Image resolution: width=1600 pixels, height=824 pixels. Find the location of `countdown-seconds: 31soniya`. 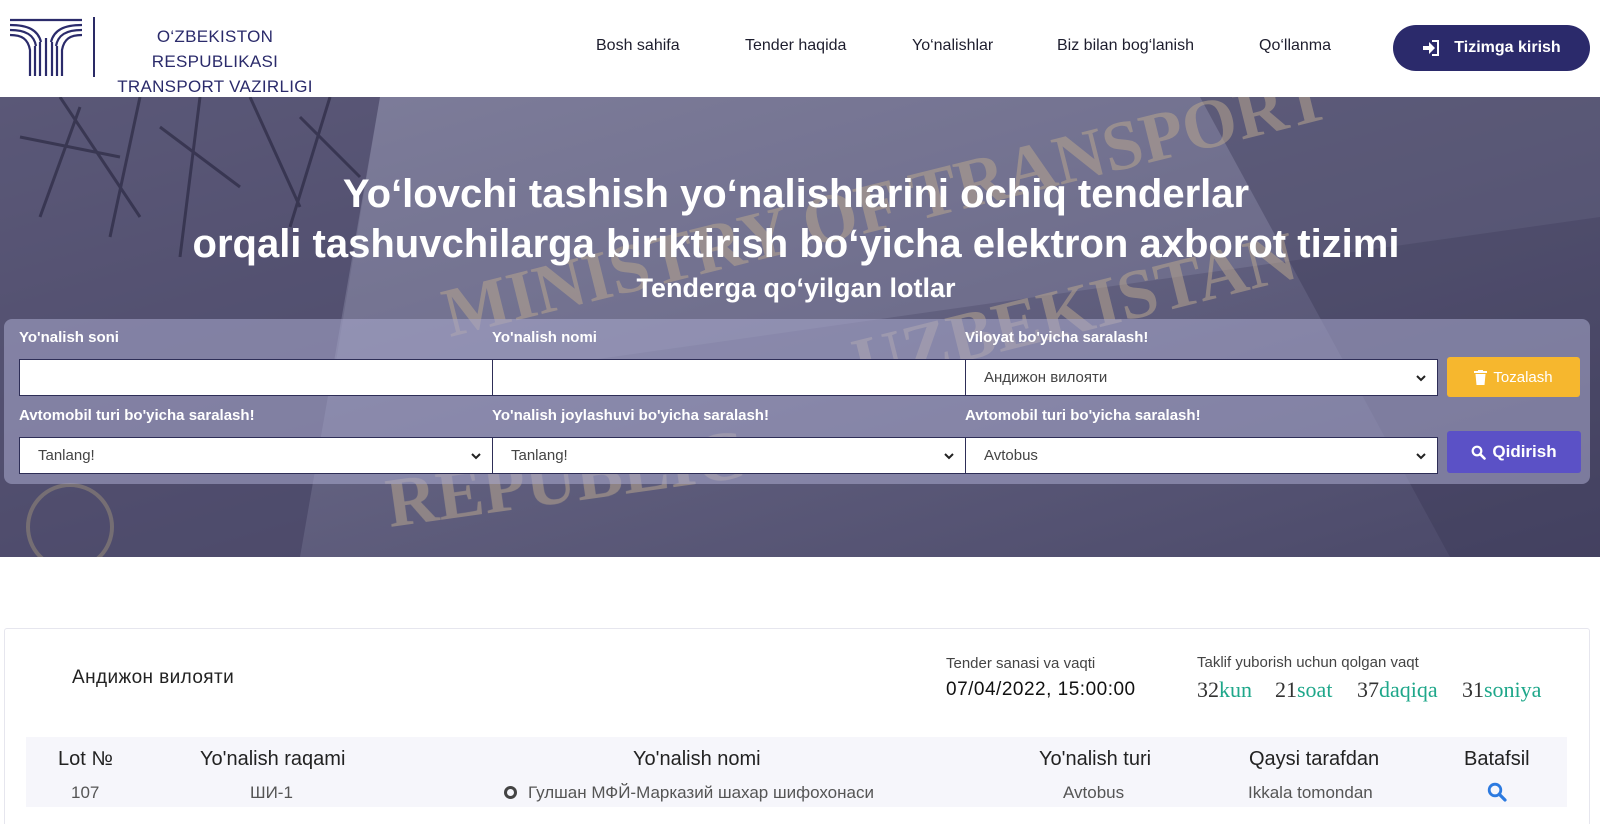

countdown-seconds: 31soniya is located at coordinates (1501, 690).